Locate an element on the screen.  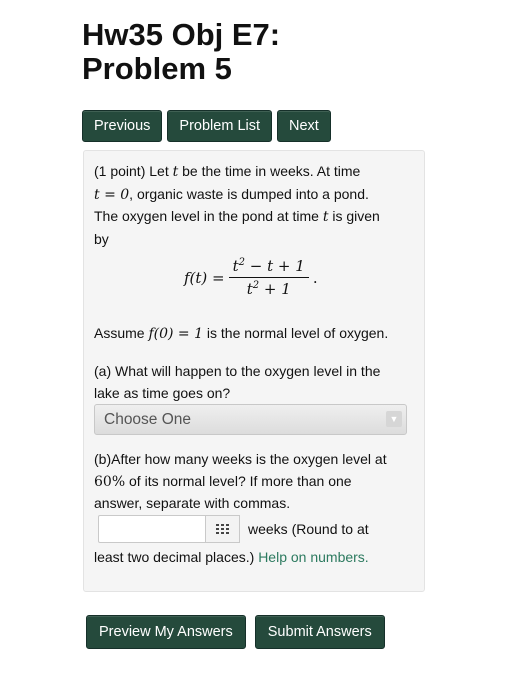
part-b-answer-input is located at coordinates (152, 529).